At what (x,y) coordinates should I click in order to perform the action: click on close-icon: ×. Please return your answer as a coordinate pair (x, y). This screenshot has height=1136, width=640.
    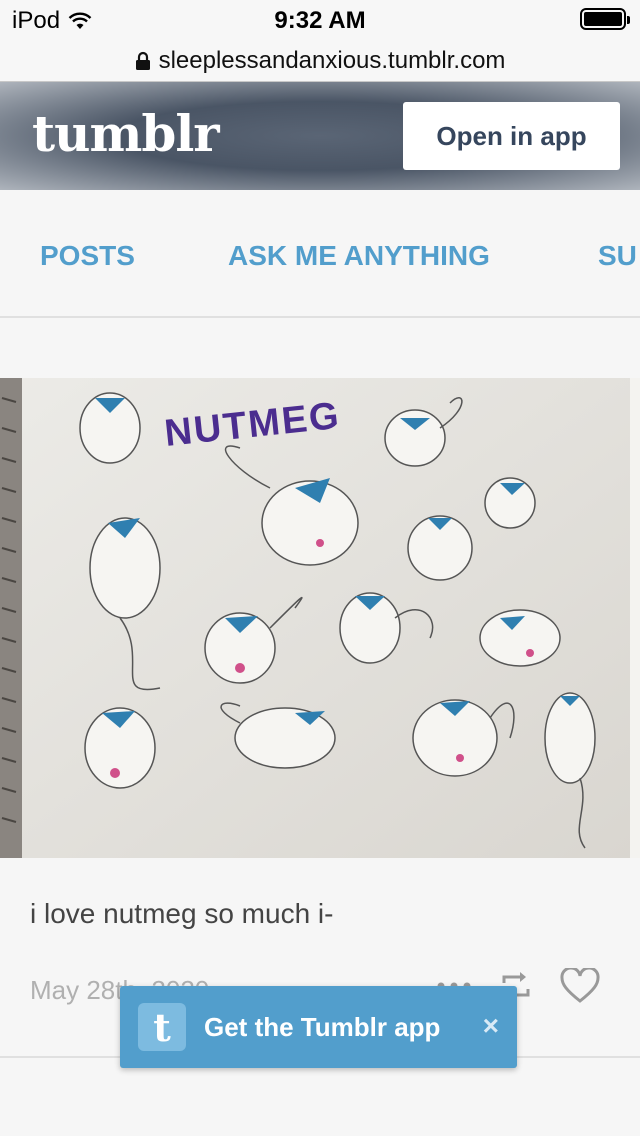
    Looking at the image, I should click on (491, 1026).